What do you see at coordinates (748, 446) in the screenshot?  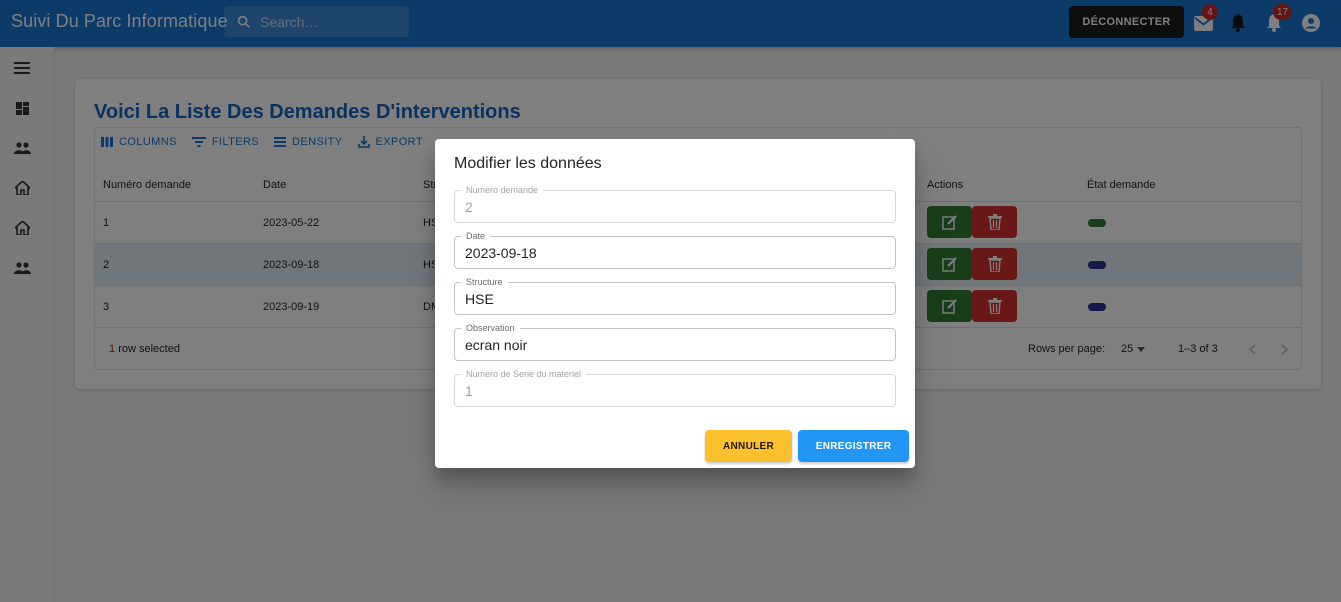 I see `cancel-button: ANNULER` at bounding box center [748, 446].